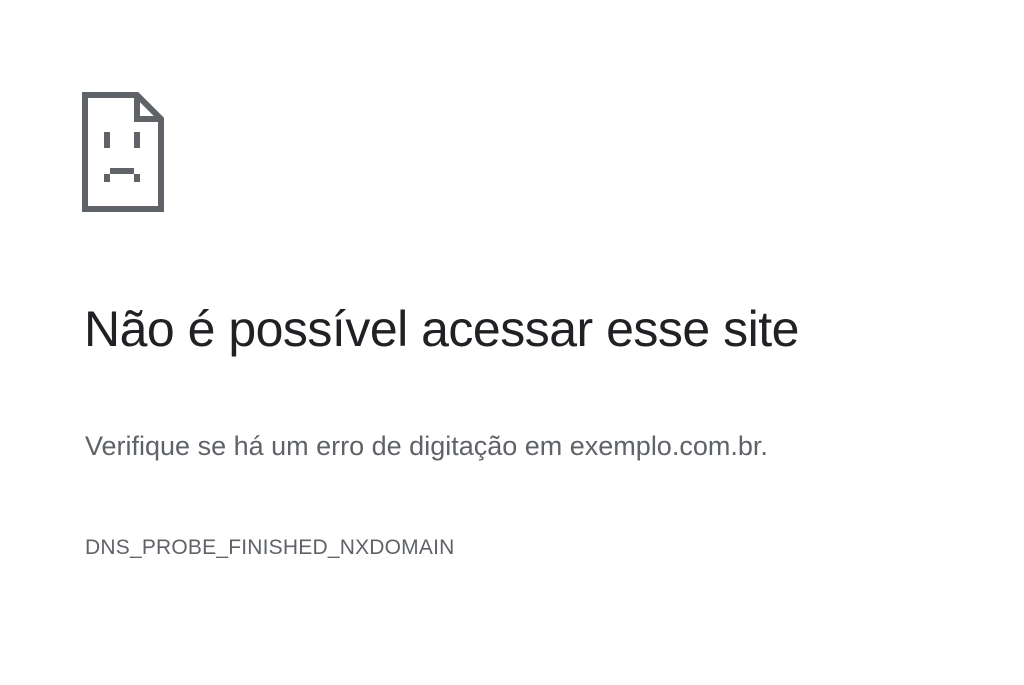 The image size is (1024, 685). Describe the element at coordinates (441, 329) in the screenshot. I see `error-title: Não é possível acessar esse site` at that location.